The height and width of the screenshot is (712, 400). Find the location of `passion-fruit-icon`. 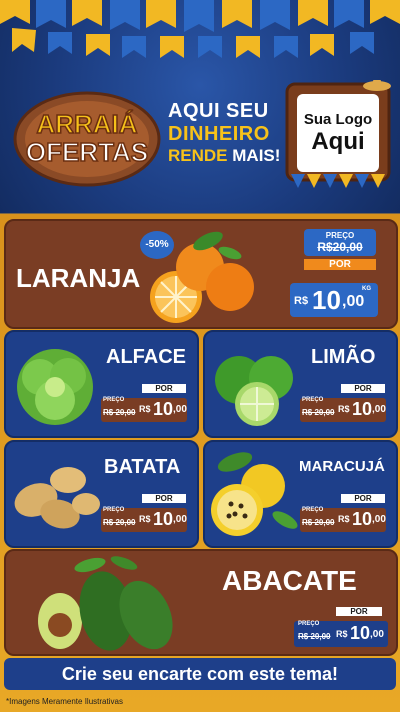

passion-fruit-icon is located at coordinates (254, 494).